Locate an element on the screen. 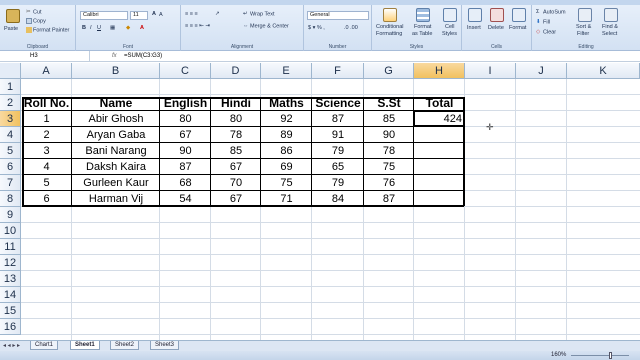 This screenshot has width=640, height=360. data-cell: 1 is located at coordinates (46, 119).